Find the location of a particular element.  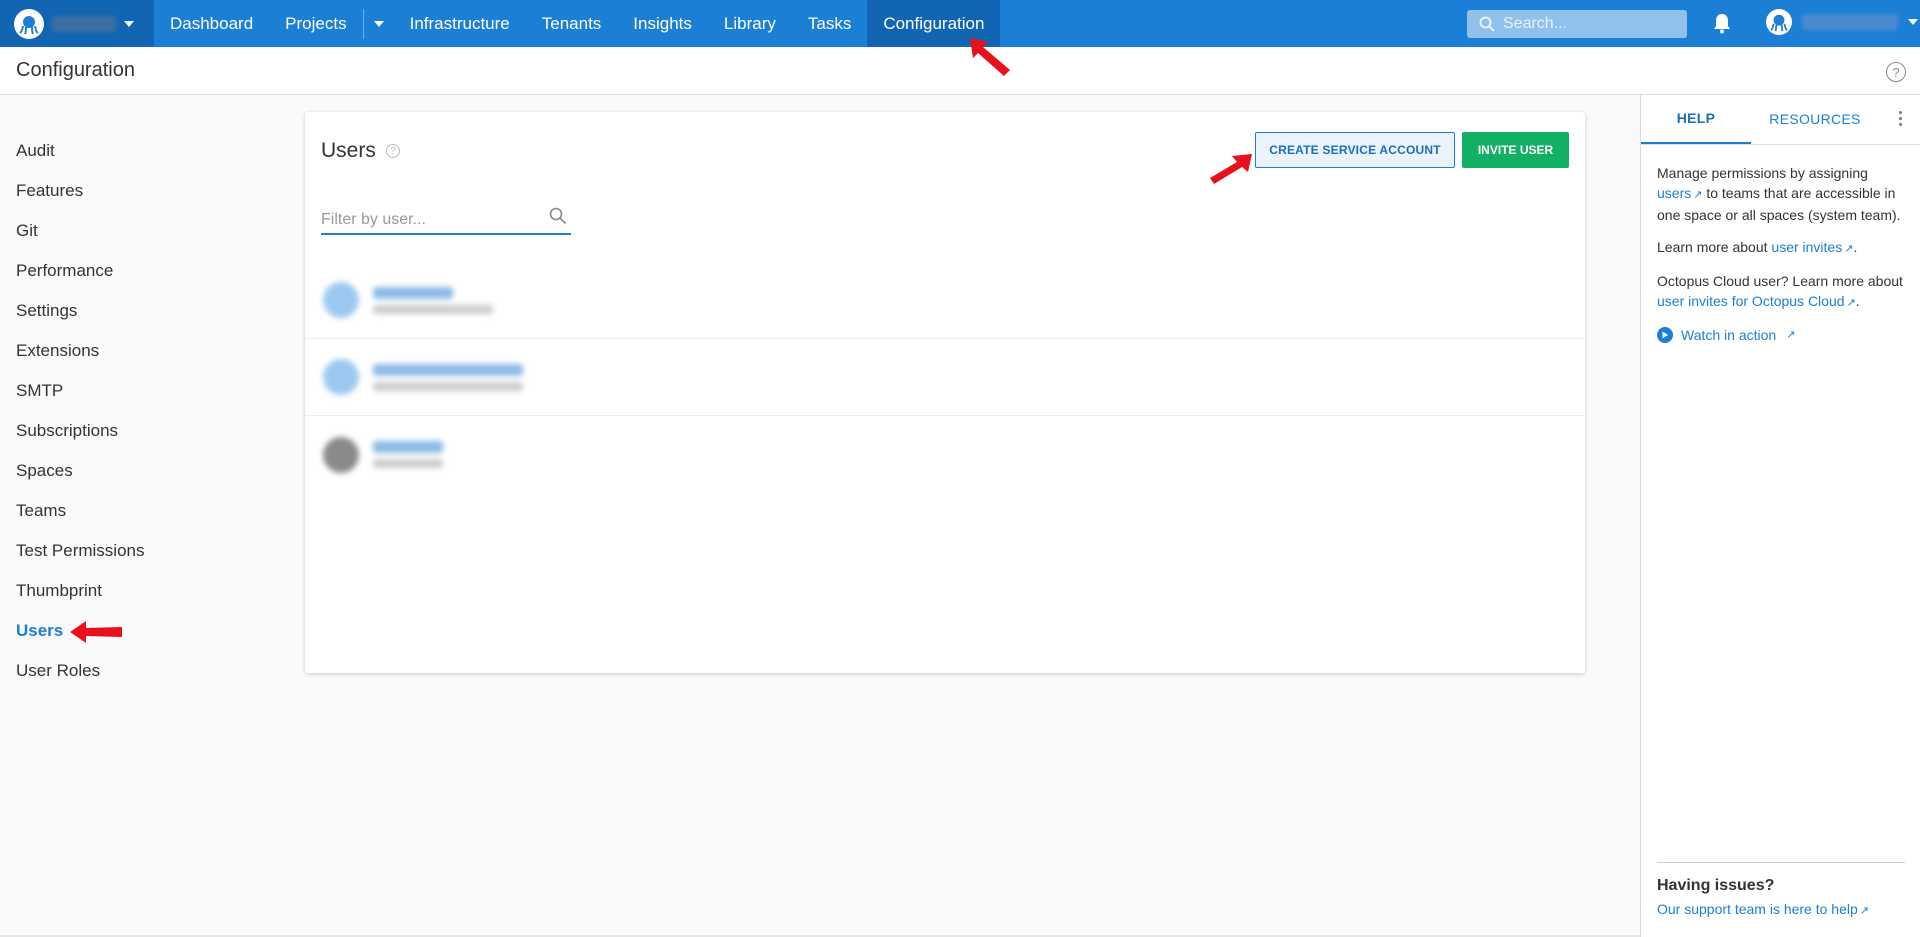

sidebar-item-git: Git is located at coordinates (100, 231).